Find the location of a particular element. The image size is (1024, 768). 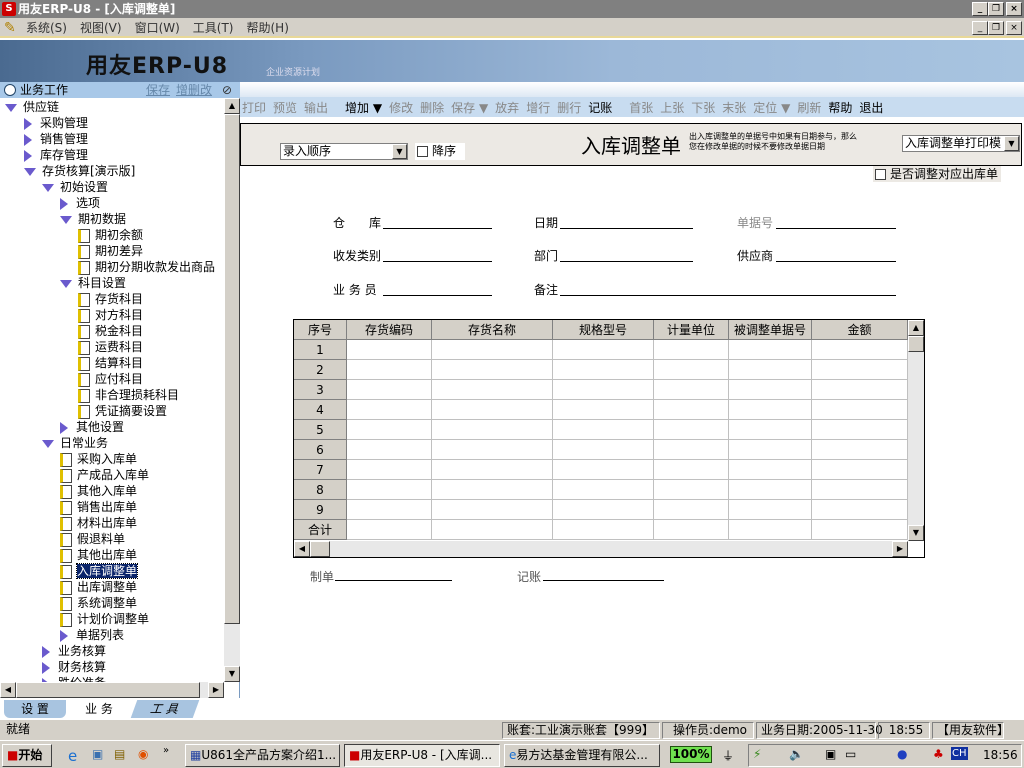

chevron-down-icon: ▼ is located at coordinates (1011, 143).